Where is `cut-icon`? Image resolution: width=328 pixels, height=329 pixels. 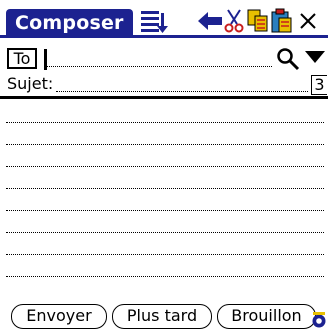 cut-icon is located at coordinates (234, 21).